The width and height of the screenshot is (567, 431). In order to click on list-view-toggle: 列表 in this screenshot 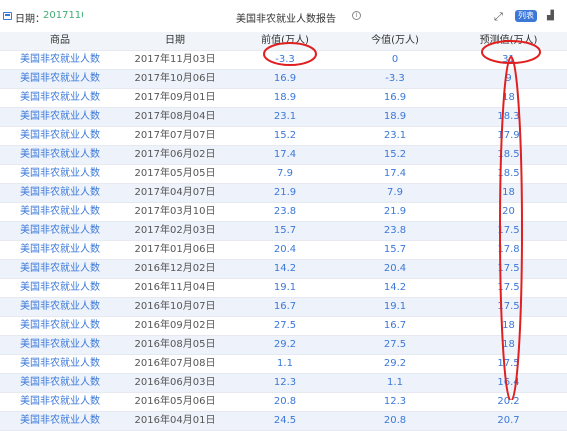, I will do `click(526, 16)`.